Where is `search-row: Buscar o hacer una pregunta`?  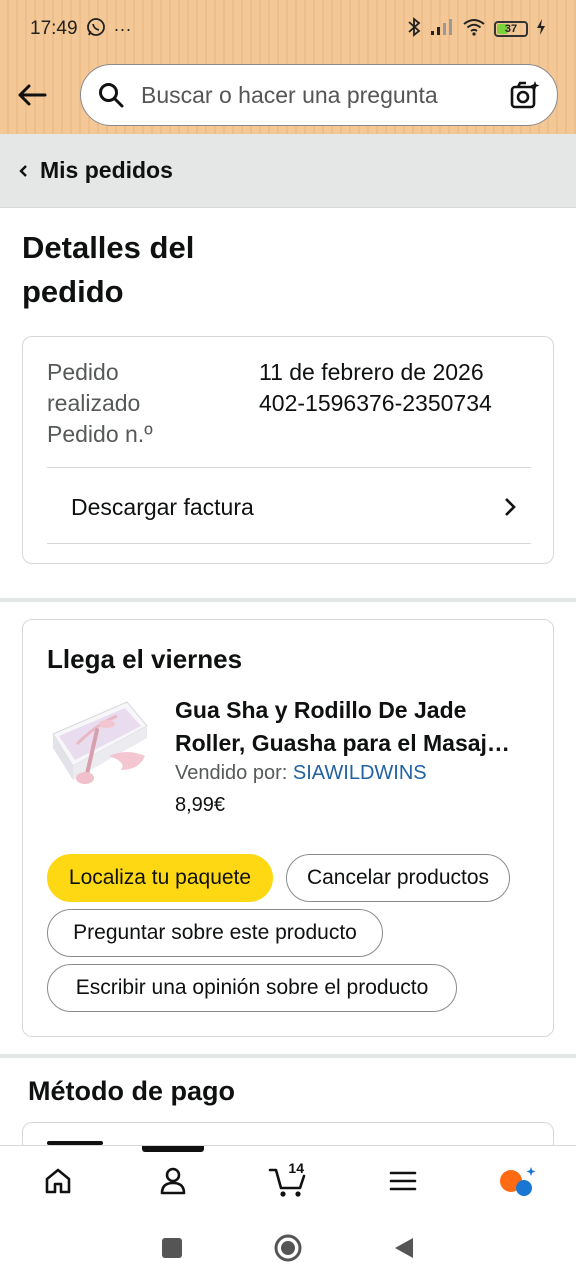 search-row: Buscar o hacer una pregunta is located at coordinates (288, 95).